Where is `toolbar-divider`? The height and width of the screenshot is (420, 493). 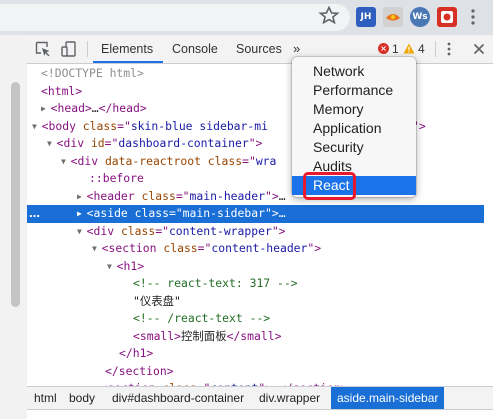
toolbar-divider is located at coordinates (87, 49).